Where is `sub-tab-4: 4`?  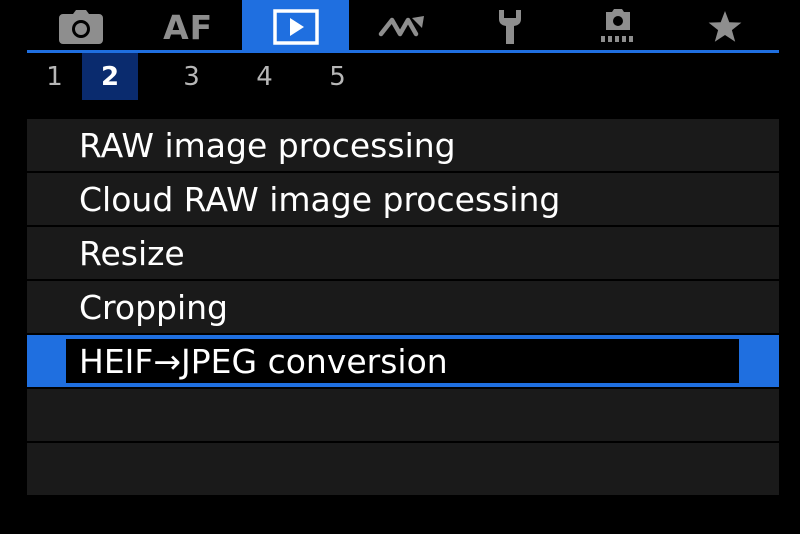 sub-tab-4: 4 is located at coordinates (264, 76).